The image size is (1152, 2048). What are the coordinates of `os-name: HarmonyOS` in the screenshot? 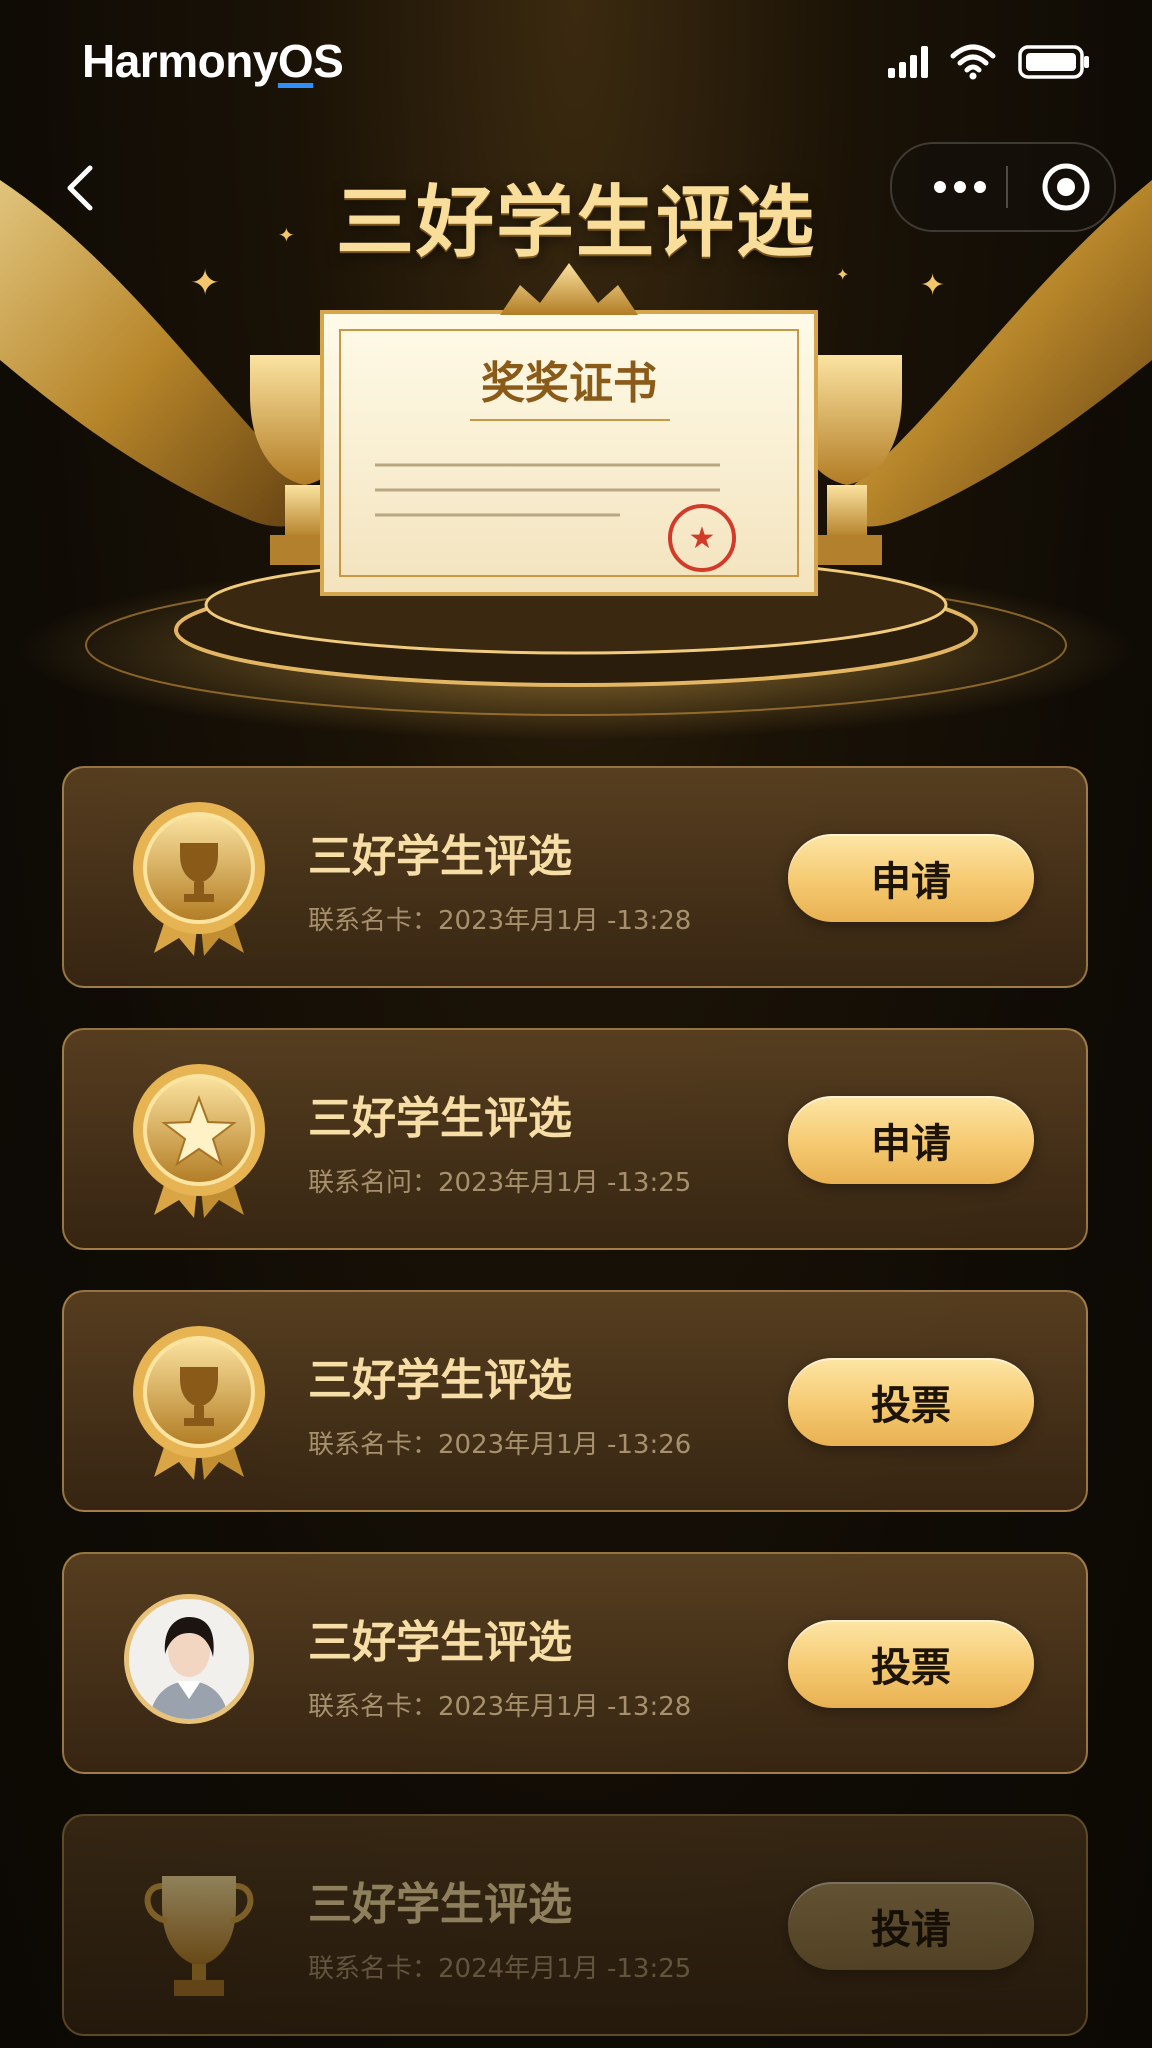 It's located at (213, 61).